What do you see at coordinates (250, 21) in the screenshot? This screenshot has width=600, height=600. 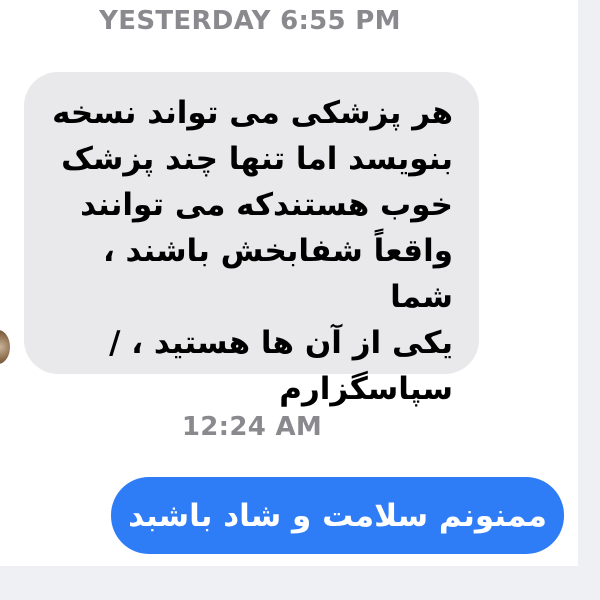 I see `timestamp-yesterday: YESTERDAY 6:55 PM` at bounding box center [250, 21].